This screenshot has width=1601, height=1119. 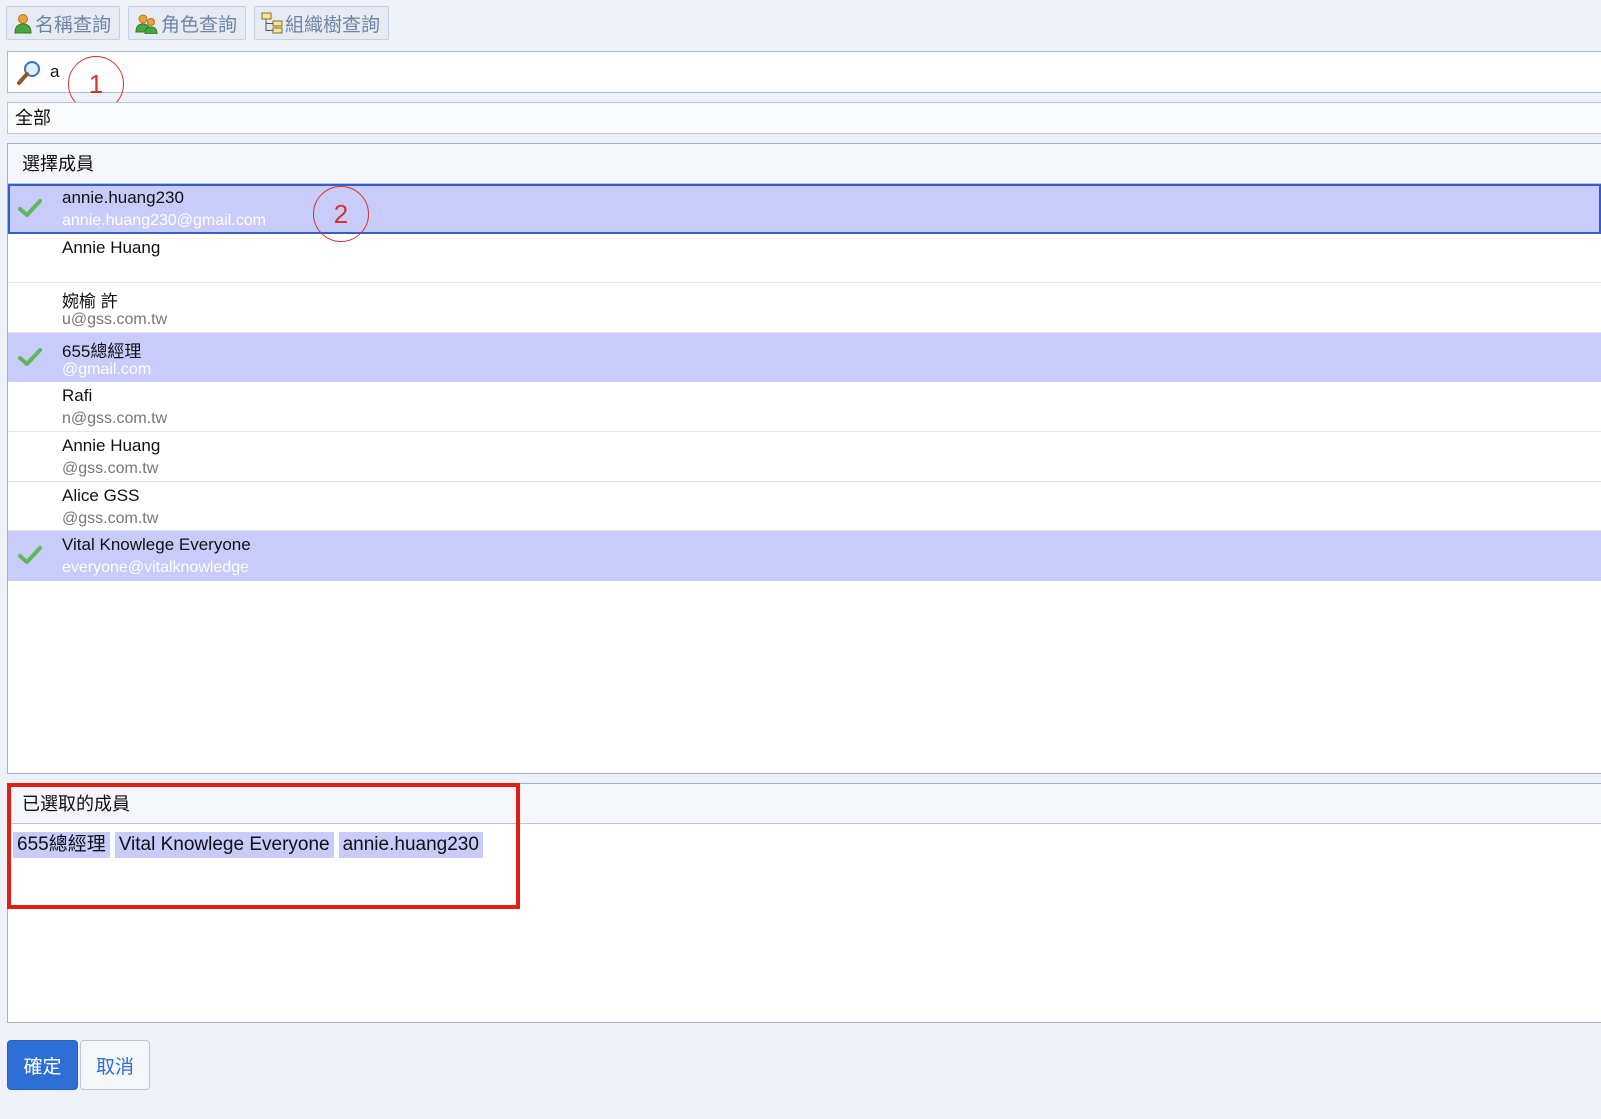 I want to click on member-name: Vital Knowlege Everyone, so click(x=156, y=545).